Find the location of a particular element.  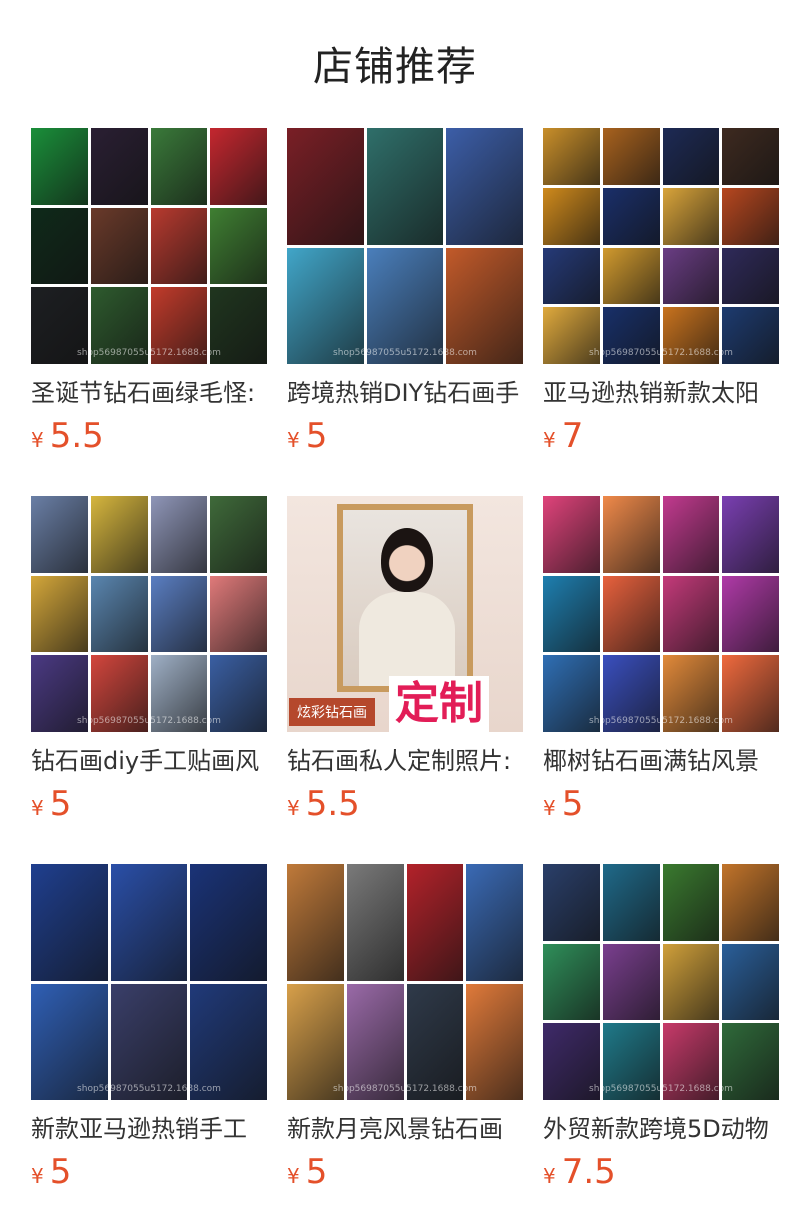

product-name: 椰树钻石画满钻风景 is located at coordinates (661, 761).